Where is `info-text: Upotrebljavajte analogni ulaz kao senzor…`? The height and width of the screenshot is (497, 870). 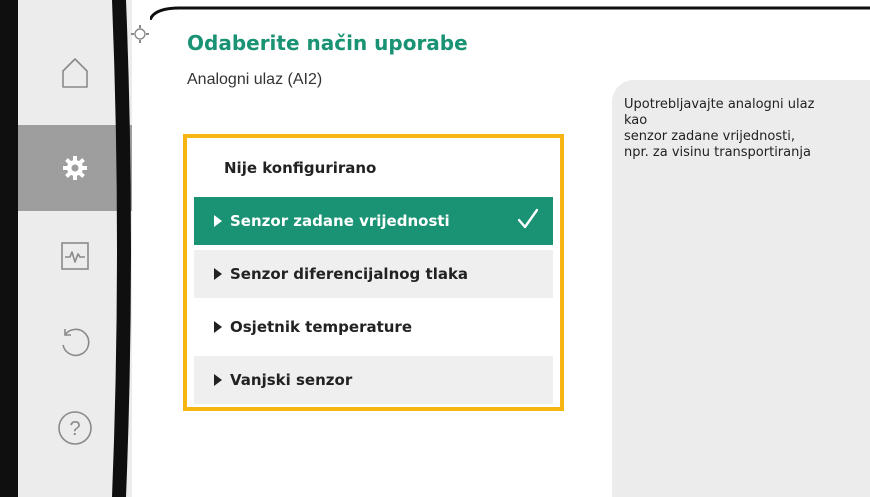 info-text: Upotrebljavajte analogni ulaz kao senzor… is located at coordinates (744, 129).